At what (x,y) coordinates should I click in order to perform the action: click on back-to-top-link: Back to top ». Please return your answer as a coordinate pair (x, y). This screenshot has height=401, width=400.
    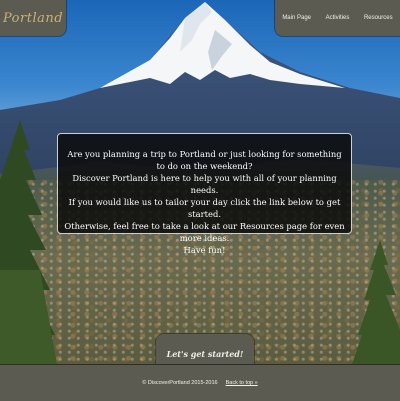
    Looking at the image, I should click on (242, 383).